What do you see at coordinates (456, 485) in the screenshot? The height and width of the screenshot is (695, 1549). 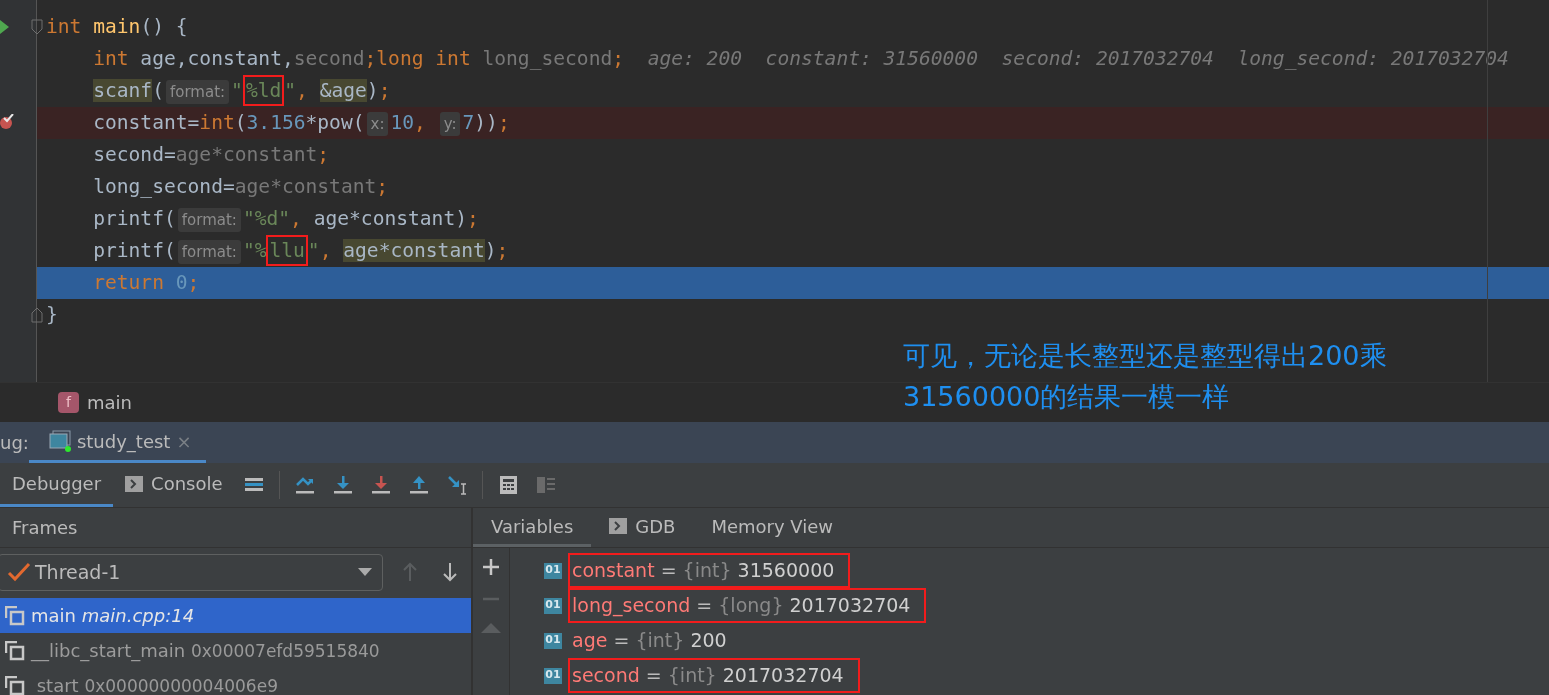 I see `run-to-cursor-icon` at bounding box center [456, 485].